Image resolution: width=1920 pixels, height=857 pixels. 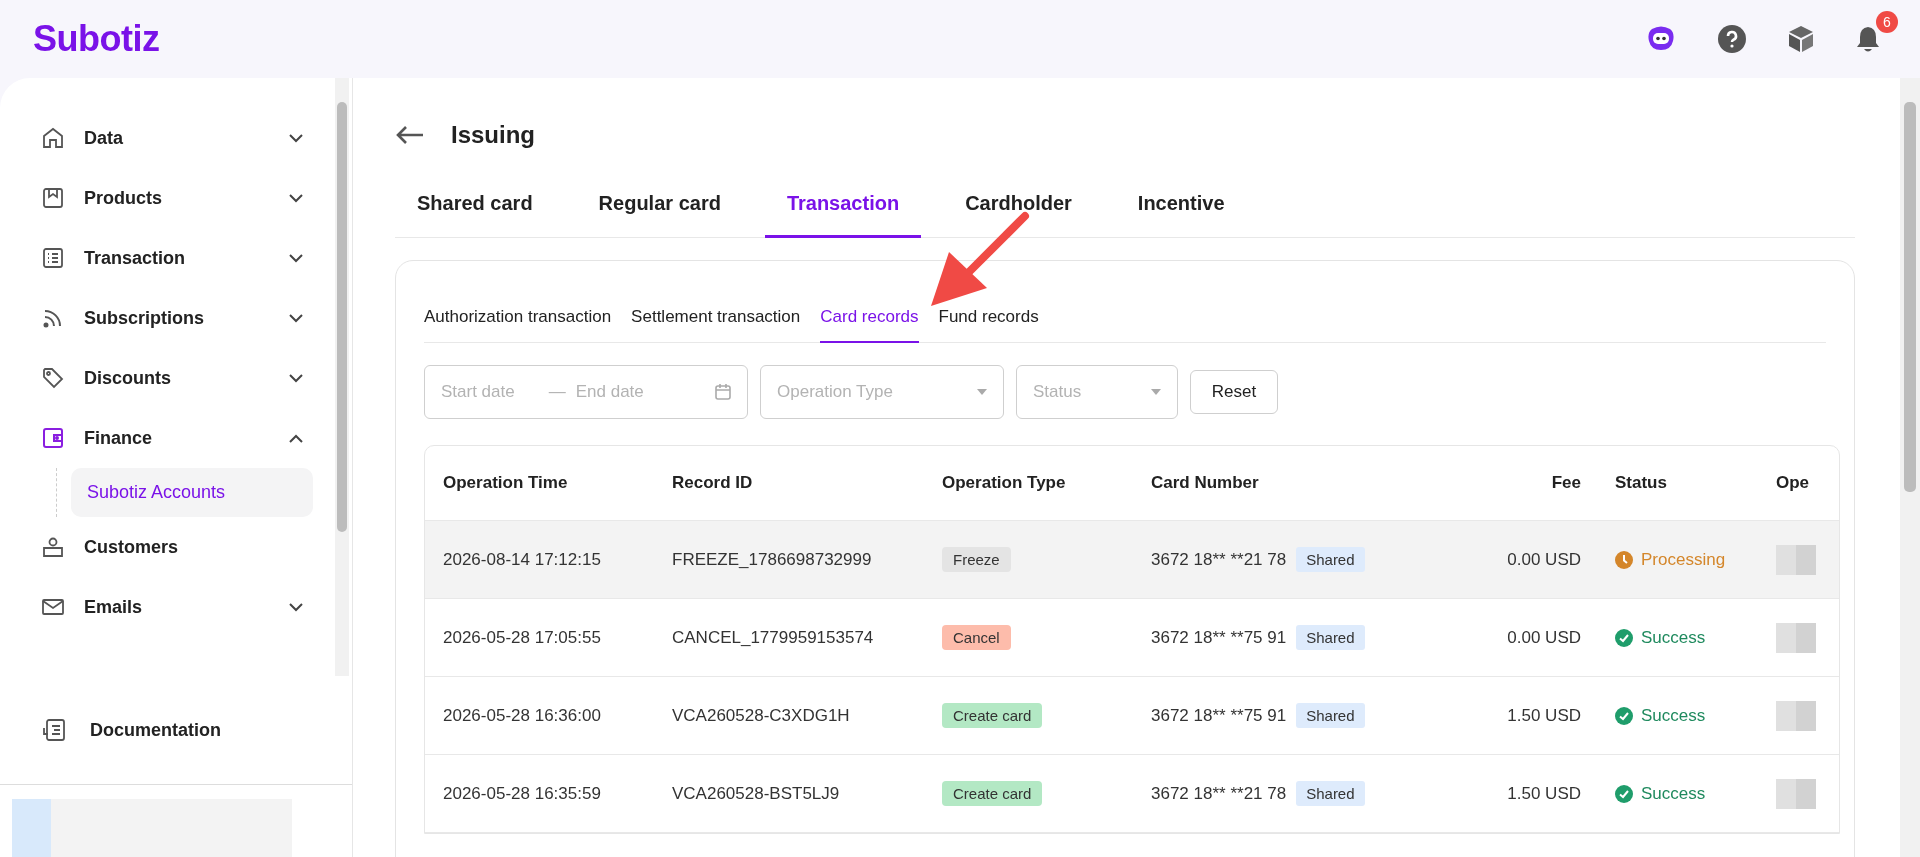 I want to click on tab: Card records, so click(x=869, y=317).